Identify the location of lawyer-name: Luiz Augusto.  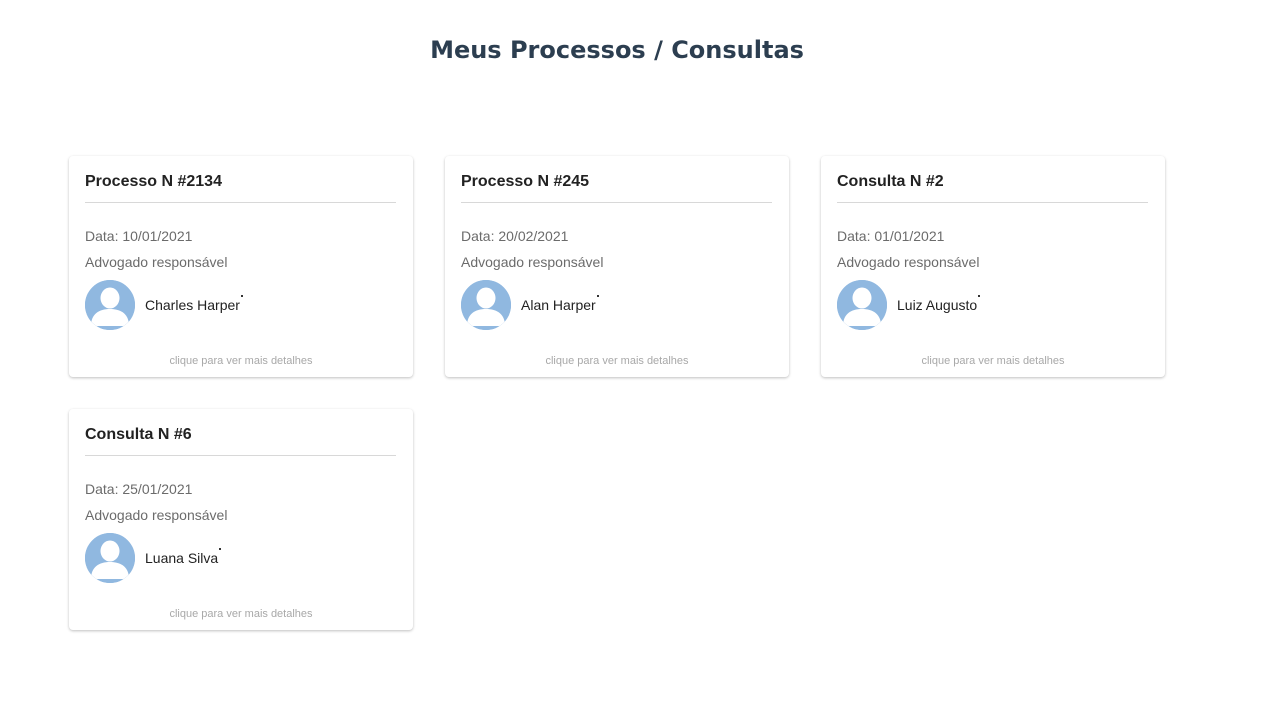
(939, 304).